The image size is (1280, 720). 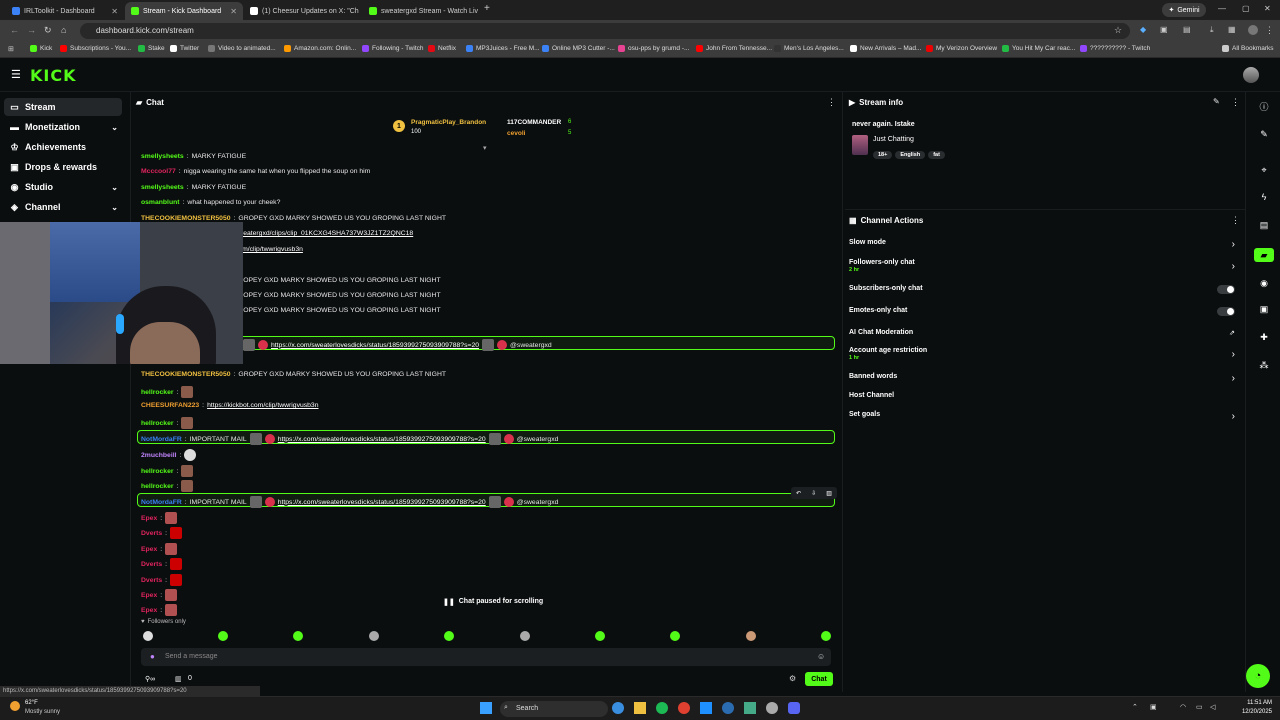 What do you see at coordinates (1045, 314) in the screenshot?
I see `action-emotes-only: Emotes-only chat` at bounding box center [1045, 314].